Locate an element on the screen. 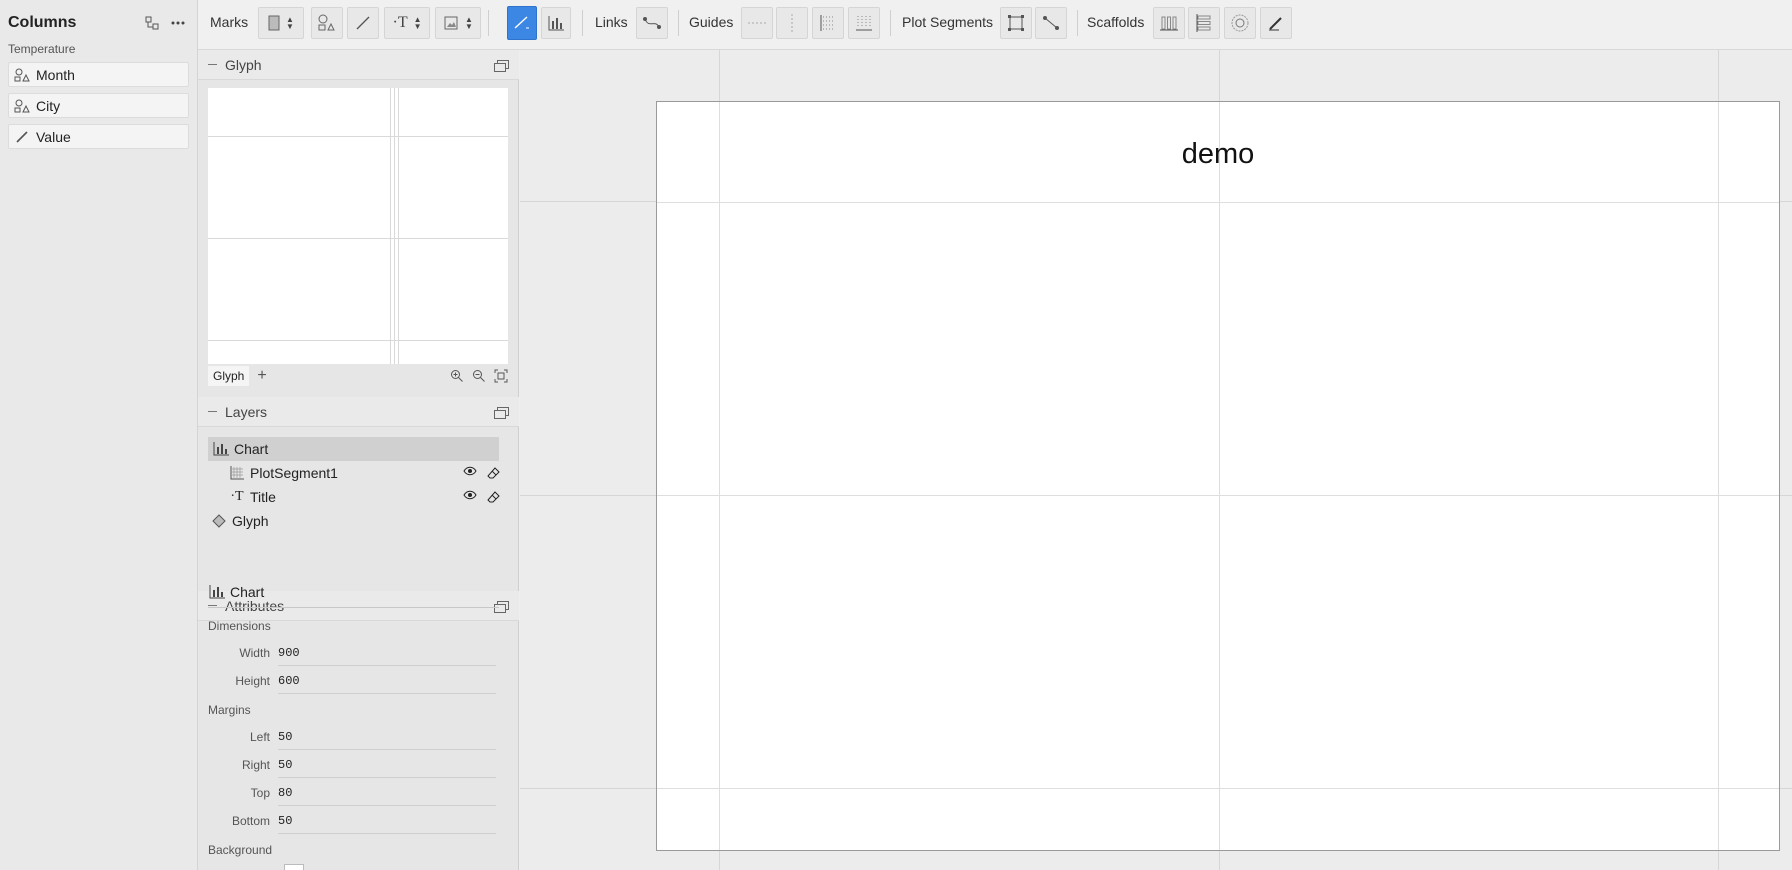 The height and width of the screenshot is (870, 1792). link-button is located at coordinates (652, 23).